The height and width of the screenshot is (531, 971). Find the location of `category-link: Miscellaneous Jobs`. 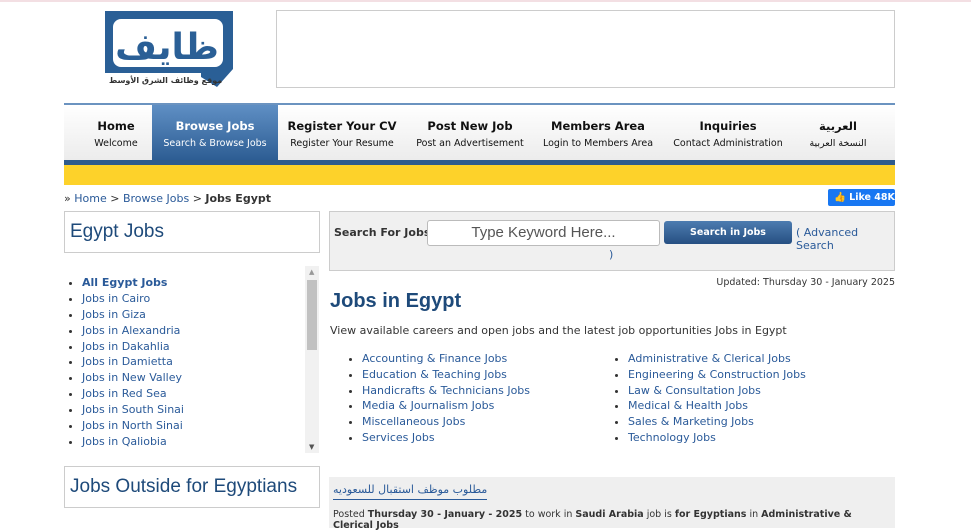

category-link: Miscellaneous Jobs is located at coordinates (413, 421).